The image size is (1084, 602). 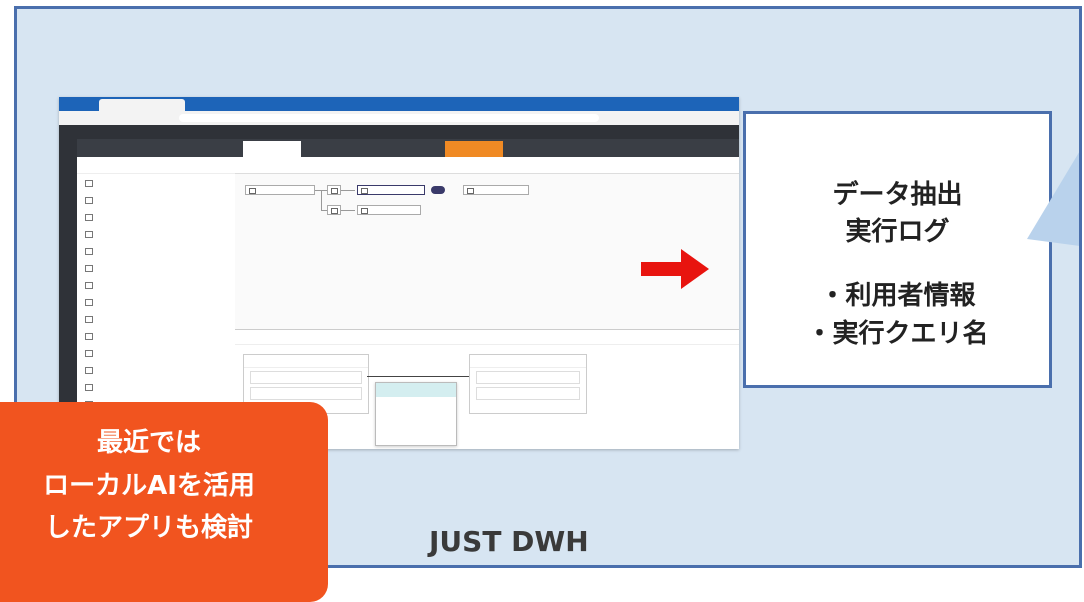 I want to click on work-tabstrip, so click(x=487, y=148).